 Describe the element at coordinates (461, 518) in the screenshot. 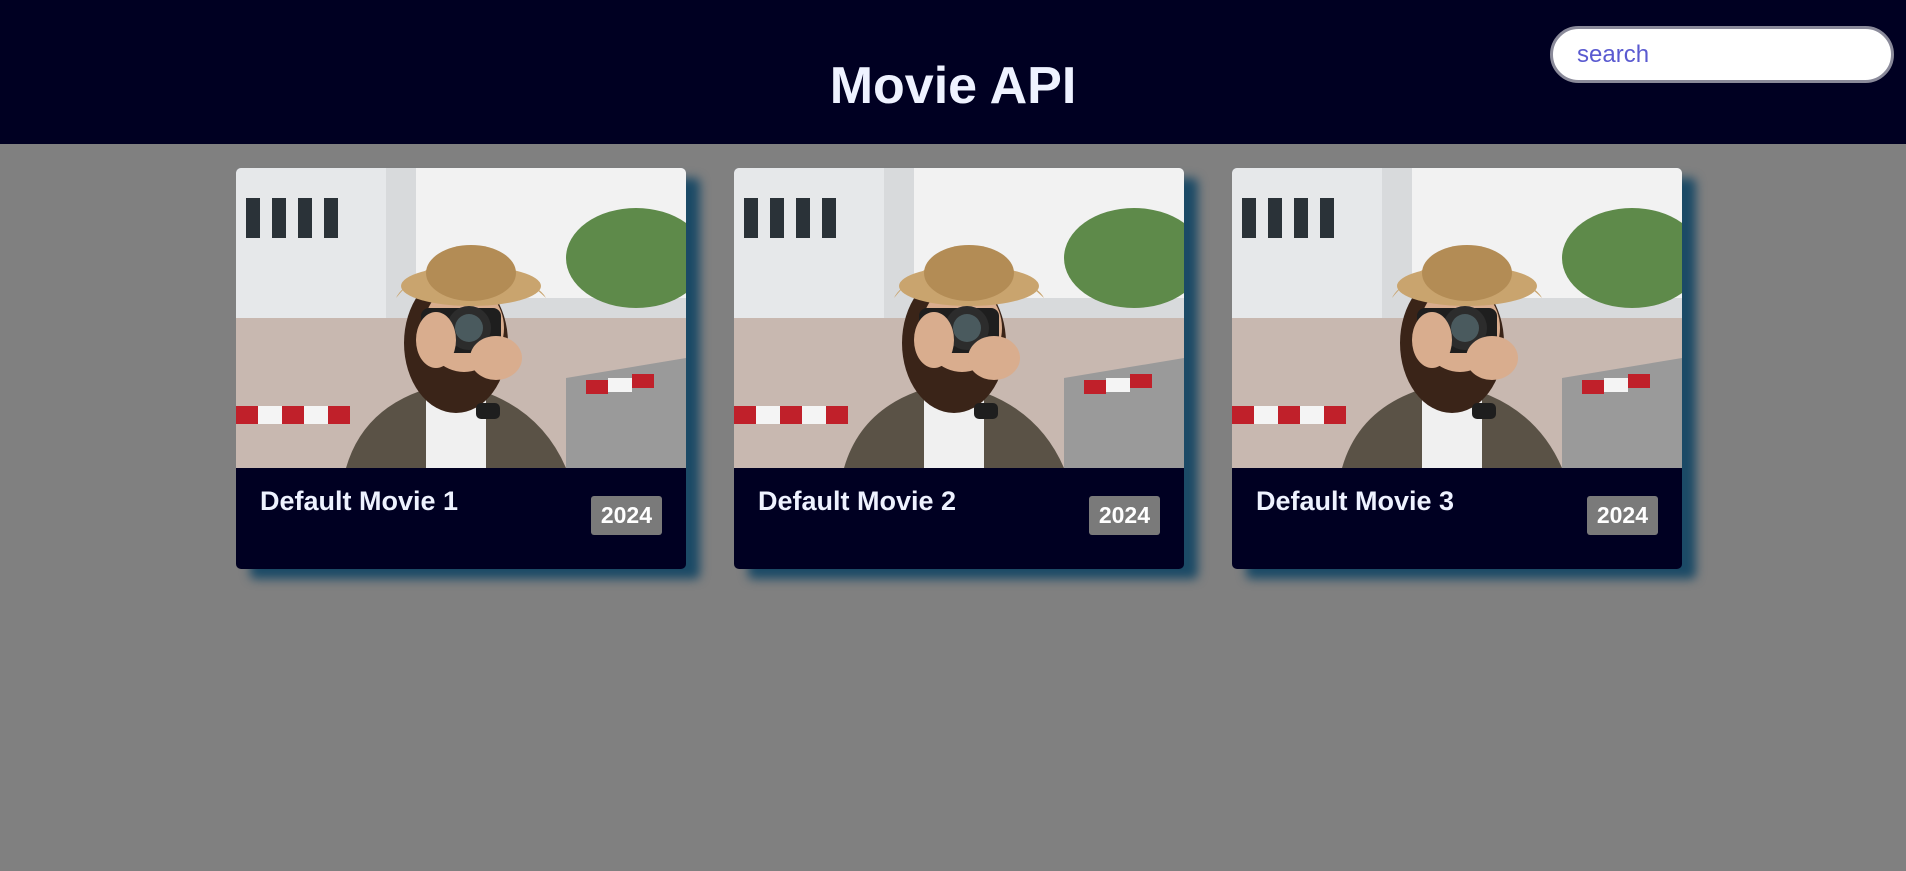

I see `movie-info: Default Movie 1 2024` at that location.